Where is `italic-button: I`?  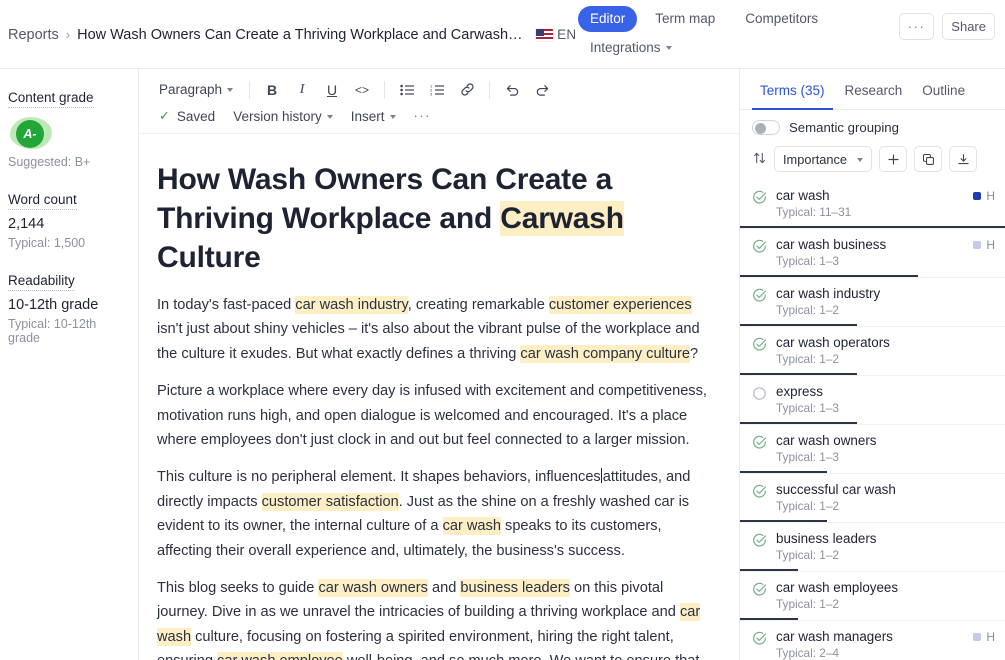 italic-button: I is located at coordinates (302, 90).